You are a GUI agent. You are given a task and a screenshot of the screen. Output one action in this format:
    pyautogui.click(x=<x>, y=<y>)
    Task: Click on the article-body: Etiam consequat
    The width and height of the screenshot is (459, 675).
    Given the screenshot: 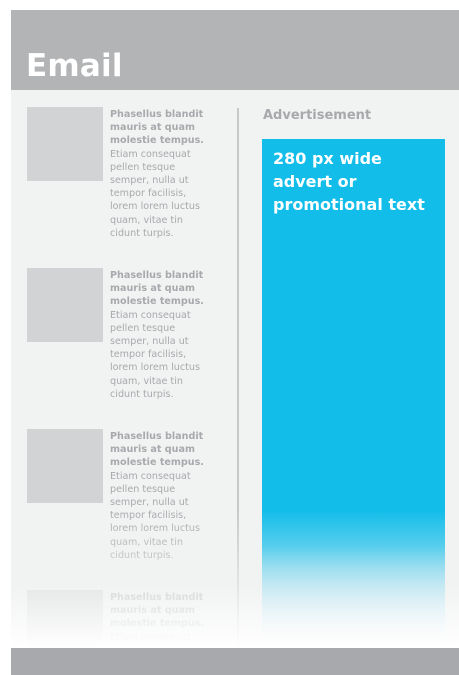 What is the action you would take?
    pyautogui.click(x=150, y=637)
    